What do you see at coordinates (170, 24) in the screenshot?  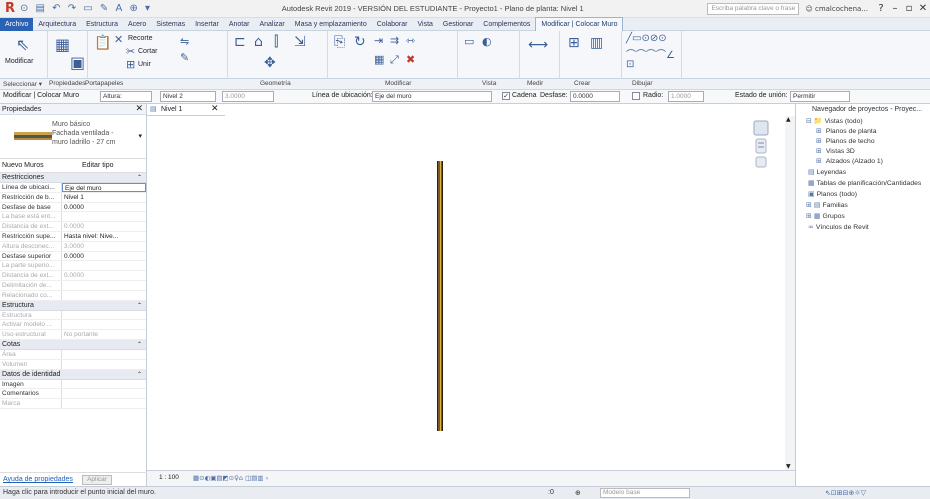 I see `tab-4: Sistemas` at bounding box center [170, 24].